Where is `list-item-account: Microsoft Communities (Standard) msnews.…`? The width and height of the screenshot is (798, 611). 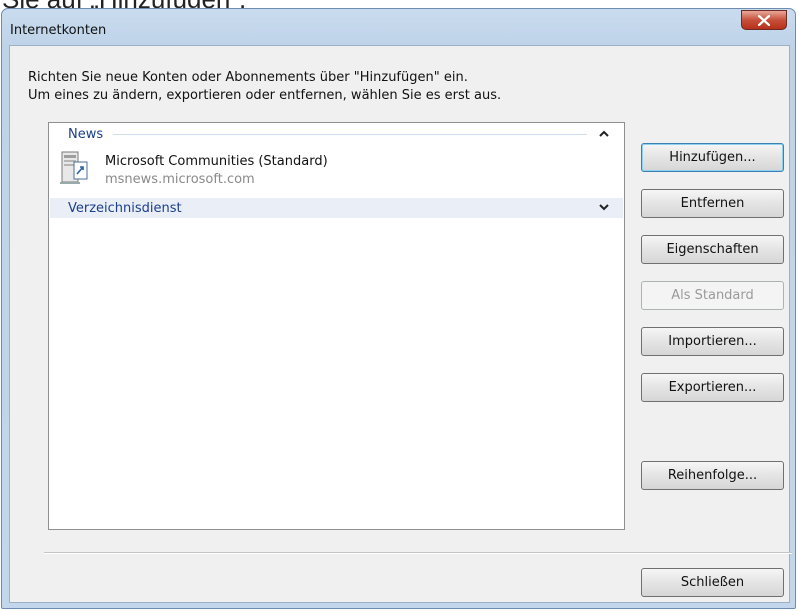 list-item-account: Microsoft Communities (Standard) msnews.… is located at coordinates (209, 170).